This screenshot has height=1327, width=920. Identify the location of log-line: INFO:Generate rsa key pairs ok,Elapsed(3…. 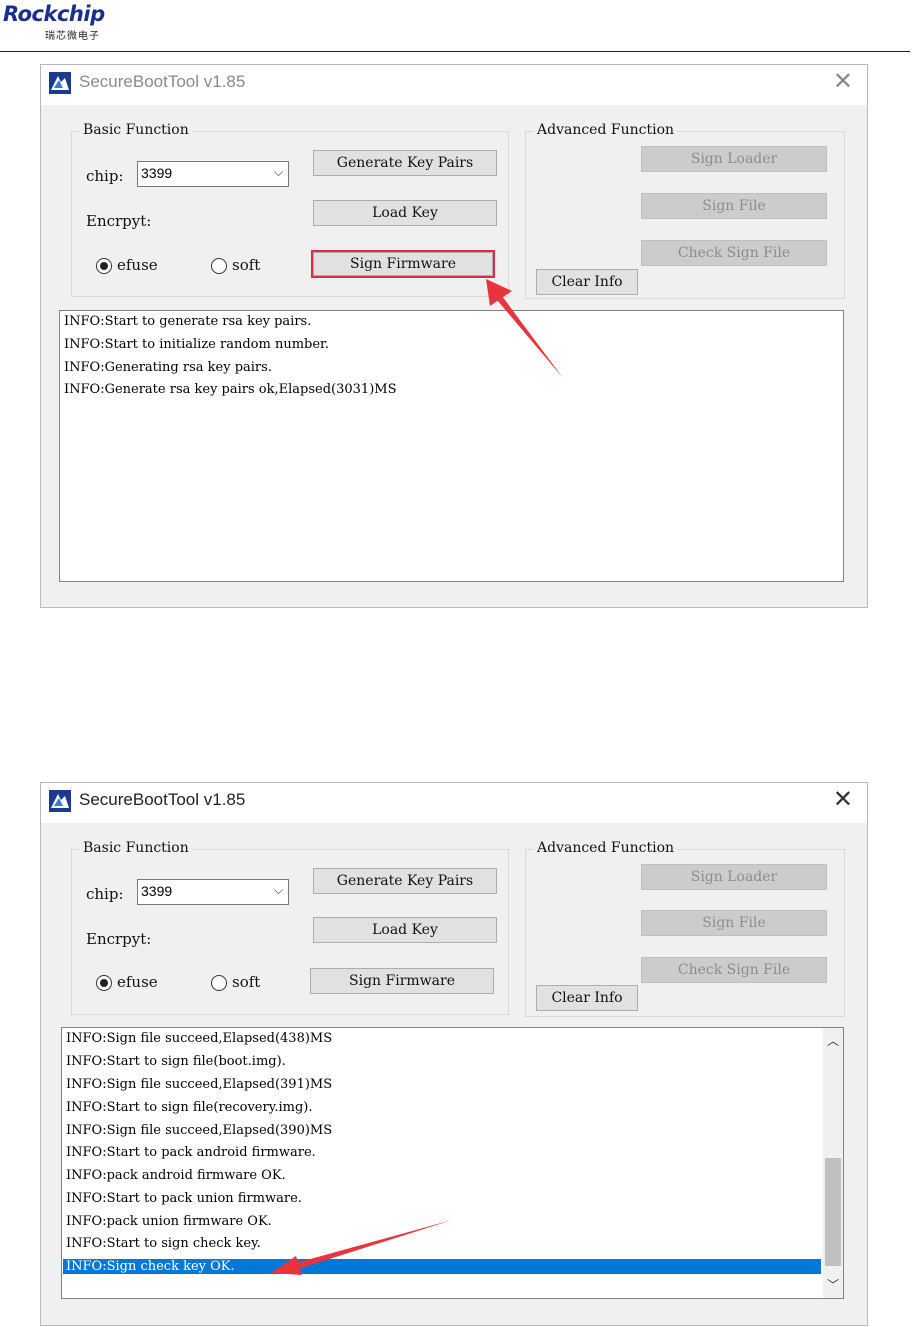
(230, 389).